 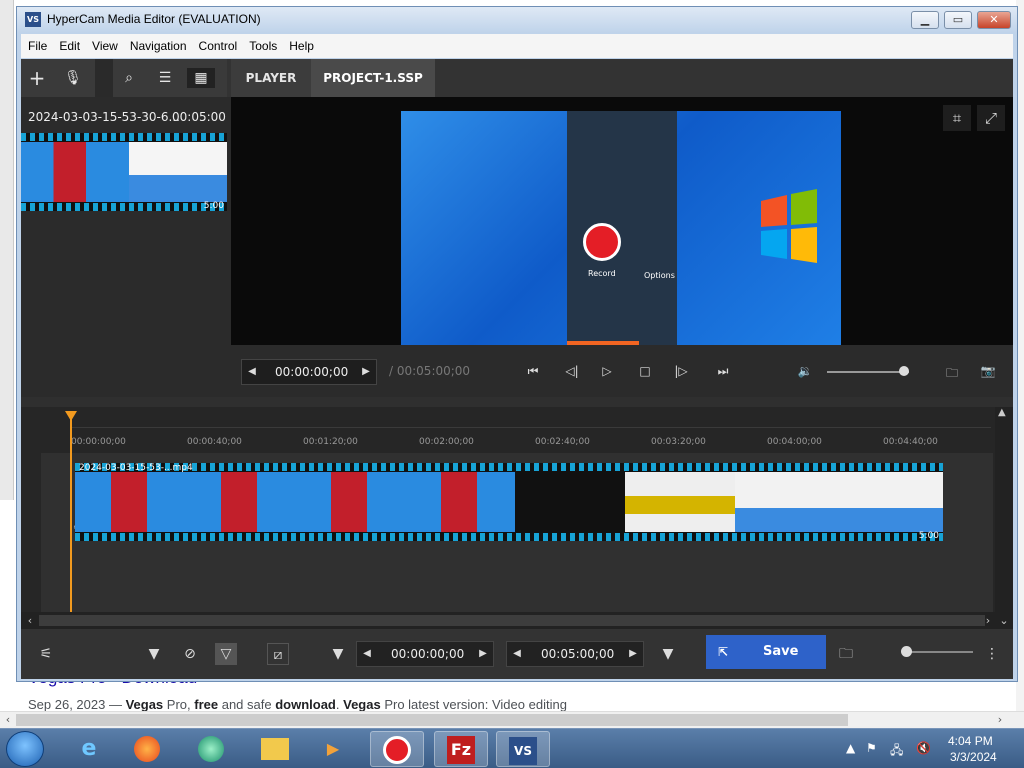 What do you see at coordinates (211, 749) in the screenshot?
I see `green-app-icon` at bounding box center [211, 749].